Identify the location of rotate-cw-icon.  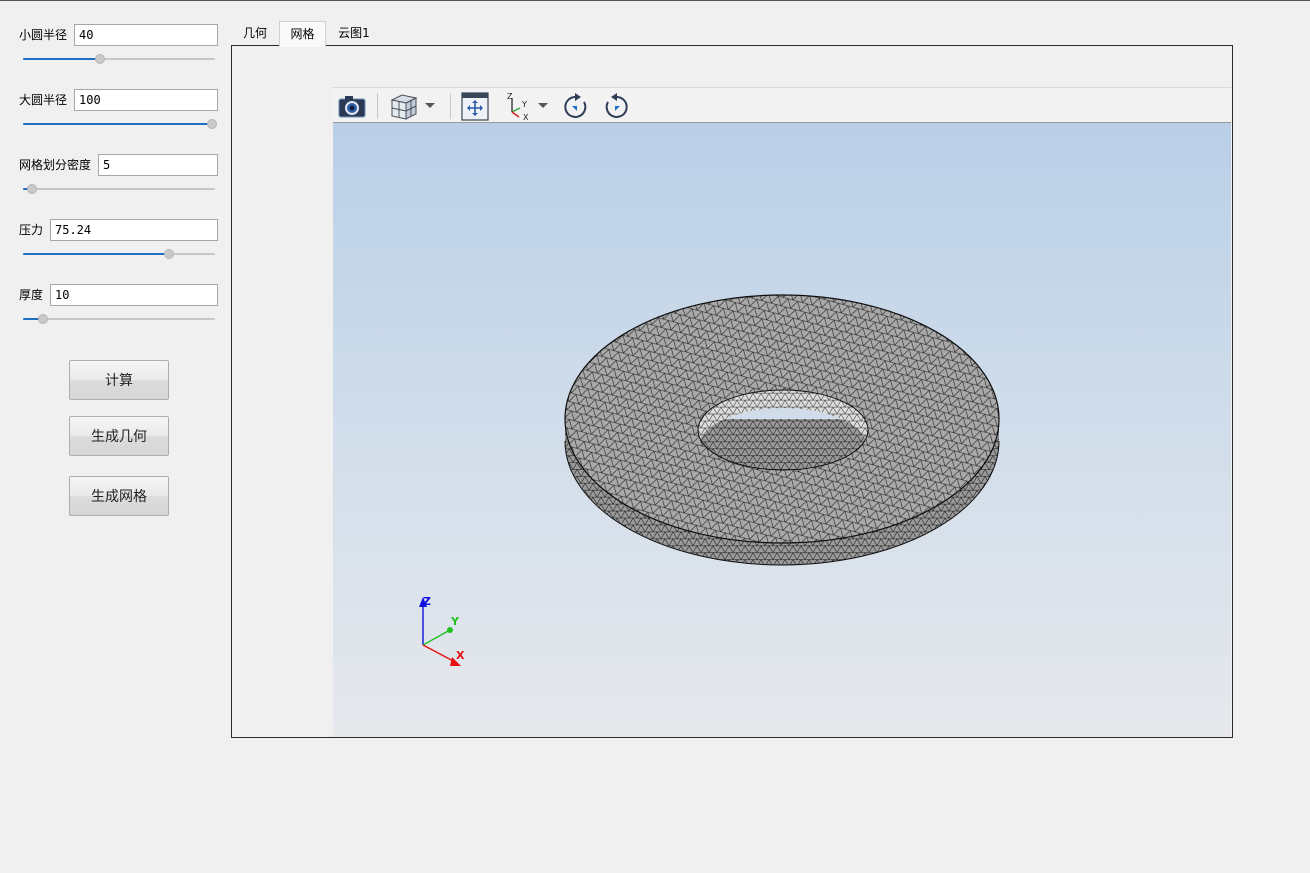
(576, 106).